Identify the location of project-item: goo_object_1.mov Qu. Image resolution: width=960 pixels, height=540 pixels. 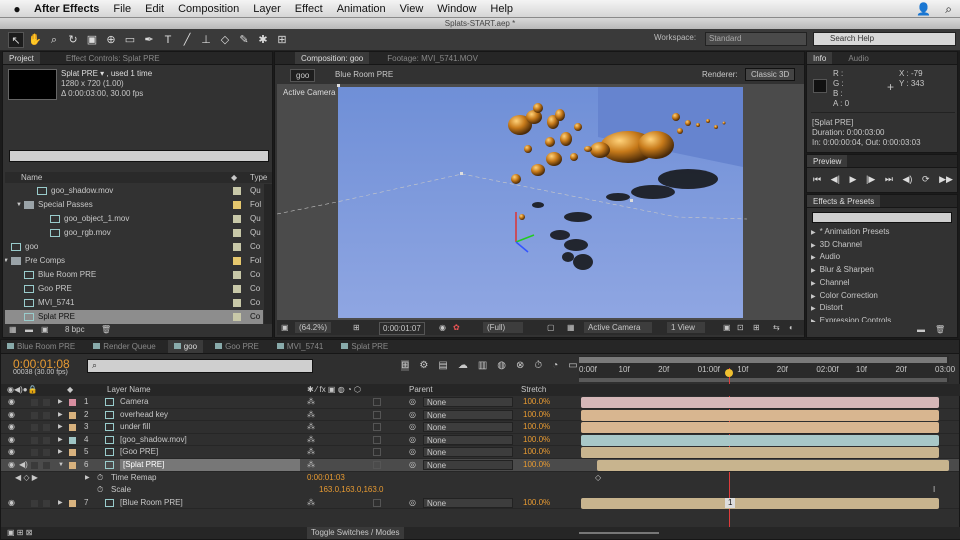
(134, 219).